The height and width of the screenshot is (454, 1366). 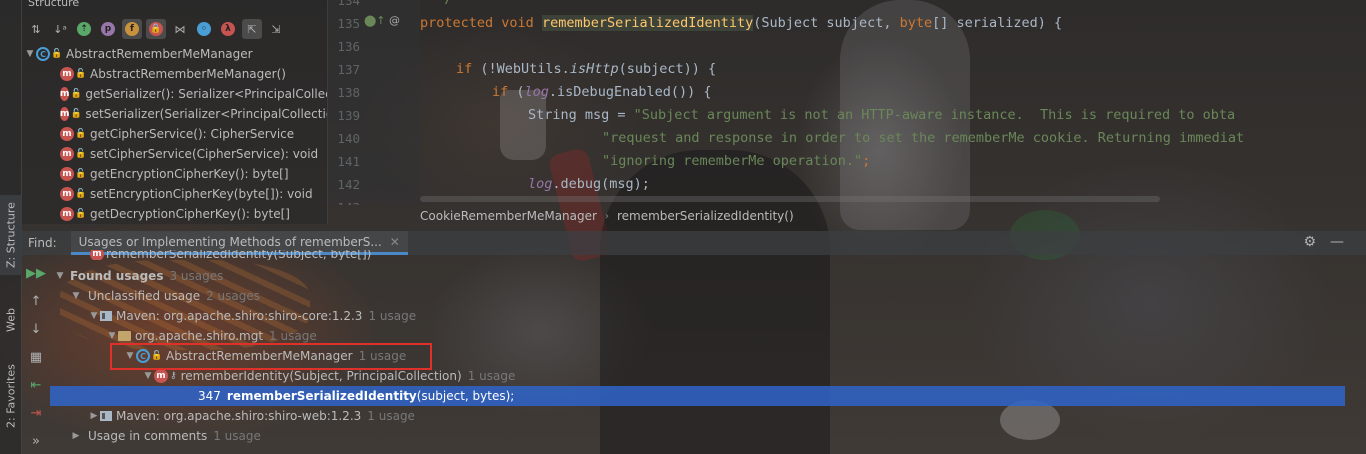 I want to click on code-line-142: log.debug(msg);, so click(x=589, y=184).